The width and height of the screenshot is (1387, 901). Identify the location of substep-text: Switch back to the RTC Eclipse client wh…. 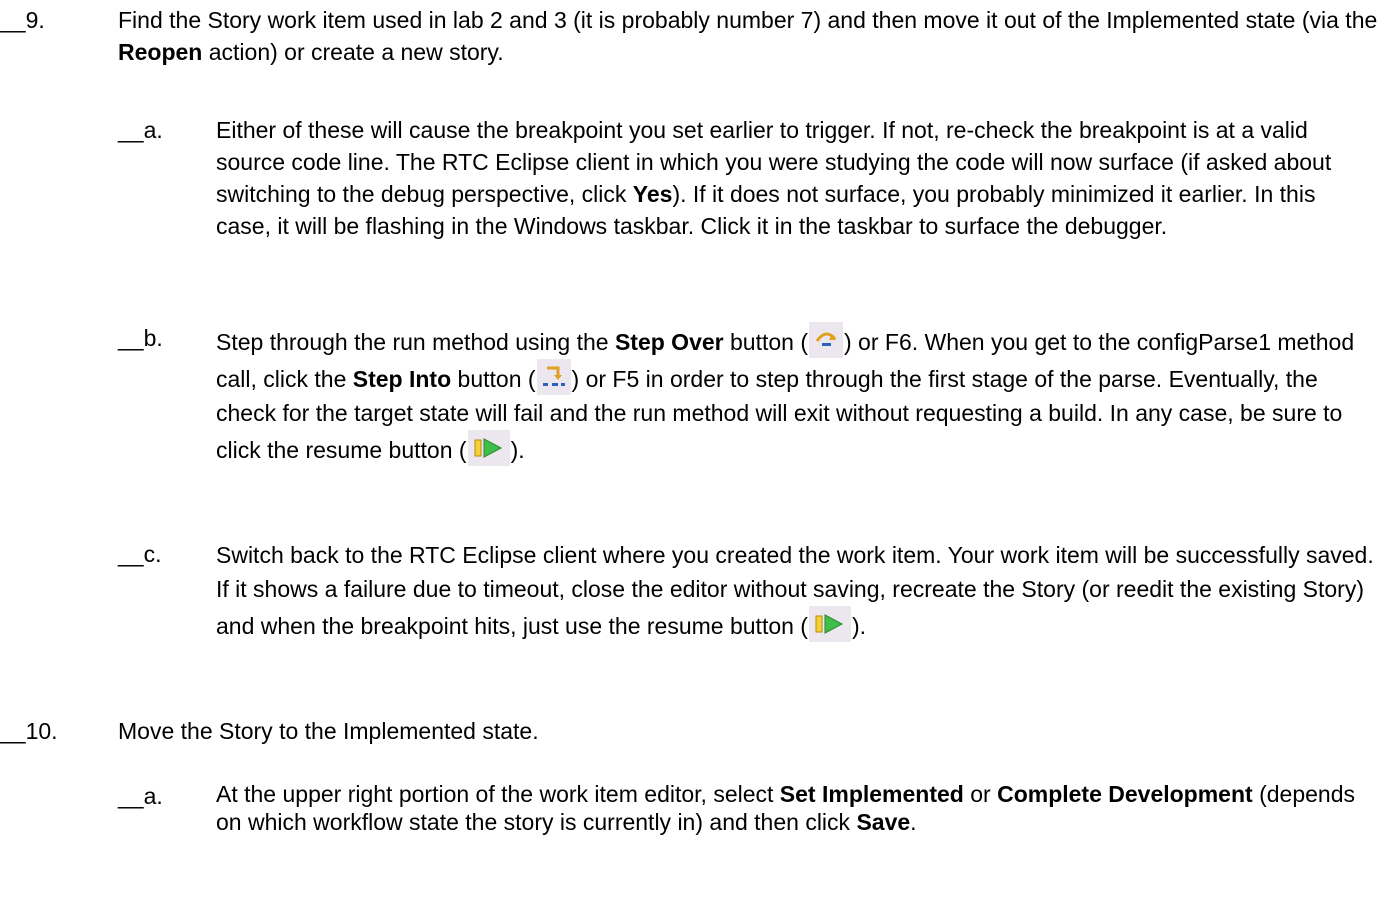
(796, 590).